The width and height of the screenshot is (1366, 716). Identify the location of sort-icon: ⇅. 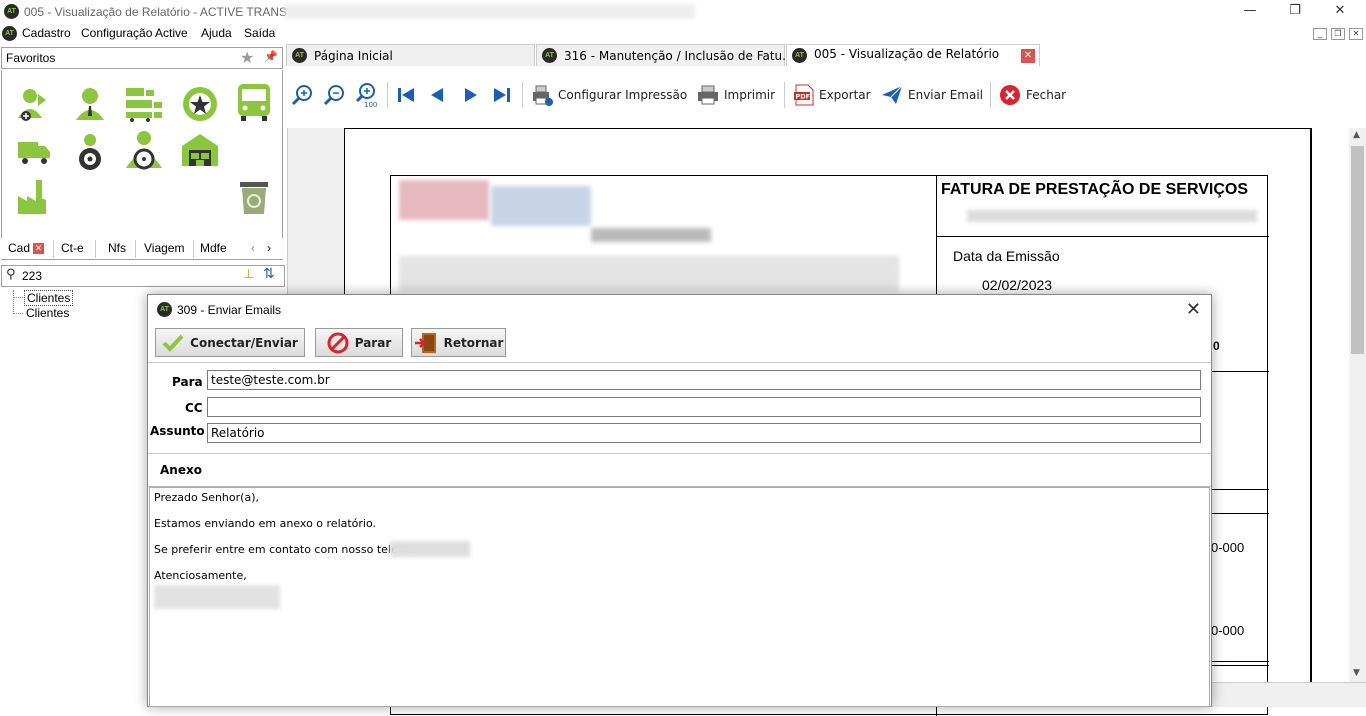
(269, 274).